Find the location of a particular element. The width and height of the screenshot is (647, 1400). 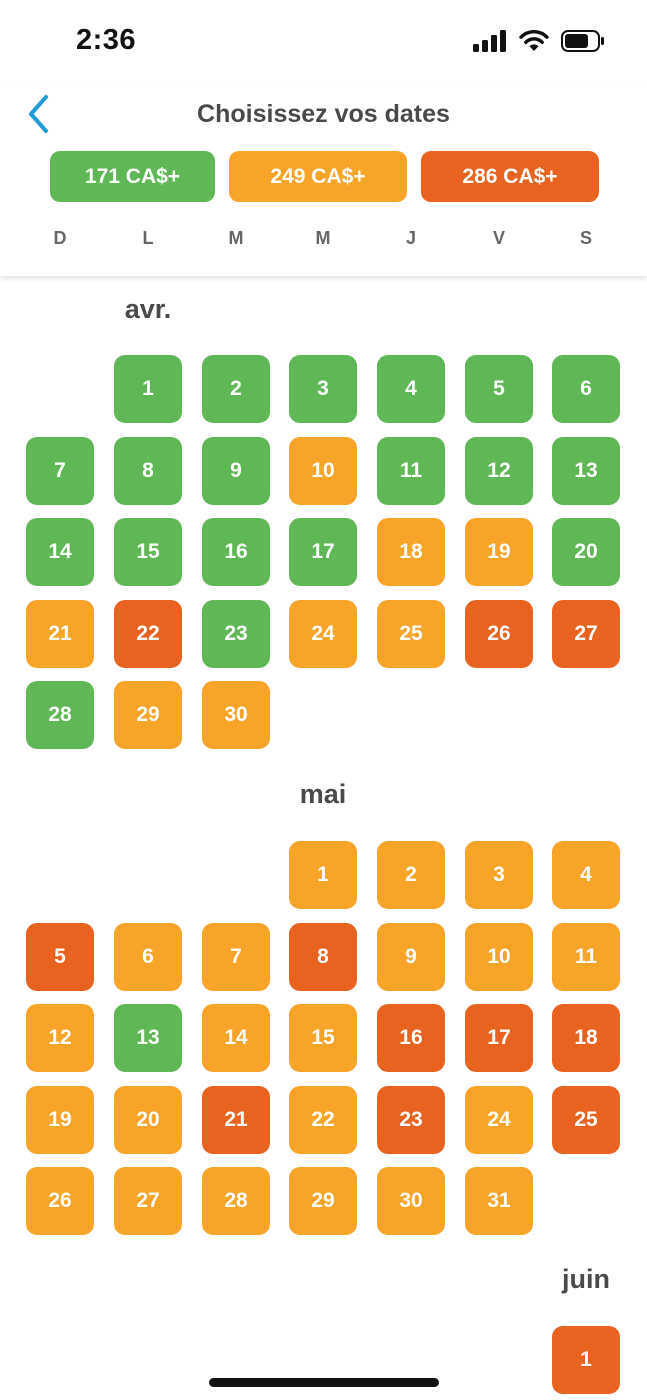

calendar-day: 31 is located at coordinates (499, 1201).